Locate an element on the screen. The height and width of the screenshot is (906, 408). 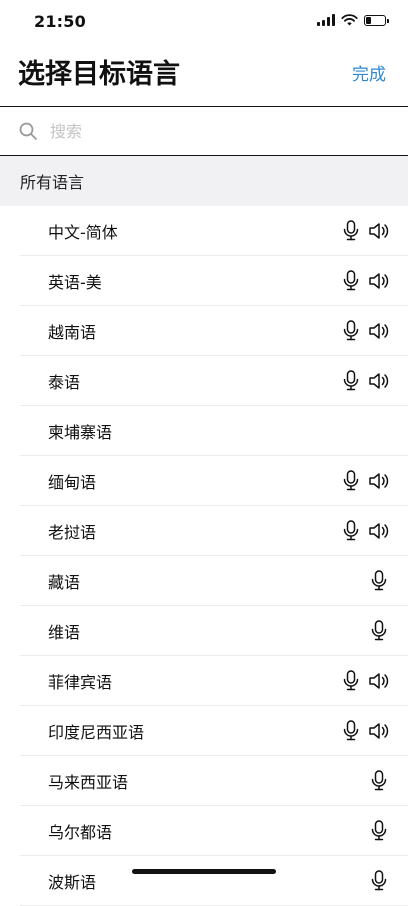
language-name: 泰语 is located at coordinates (64, 382).